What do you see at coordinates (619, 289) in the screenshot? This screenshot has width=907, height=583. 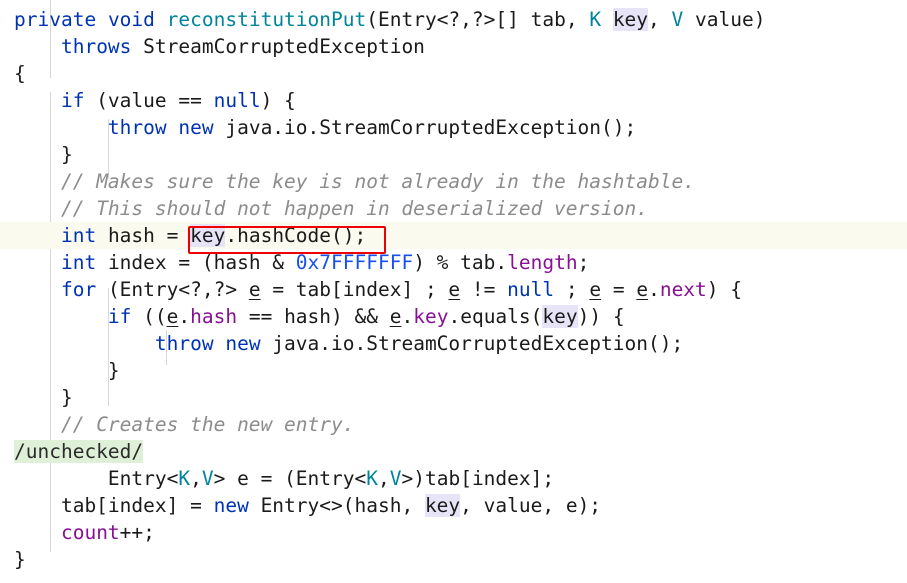 I see `code-token-pln: =` at bounding box center [619, 289].